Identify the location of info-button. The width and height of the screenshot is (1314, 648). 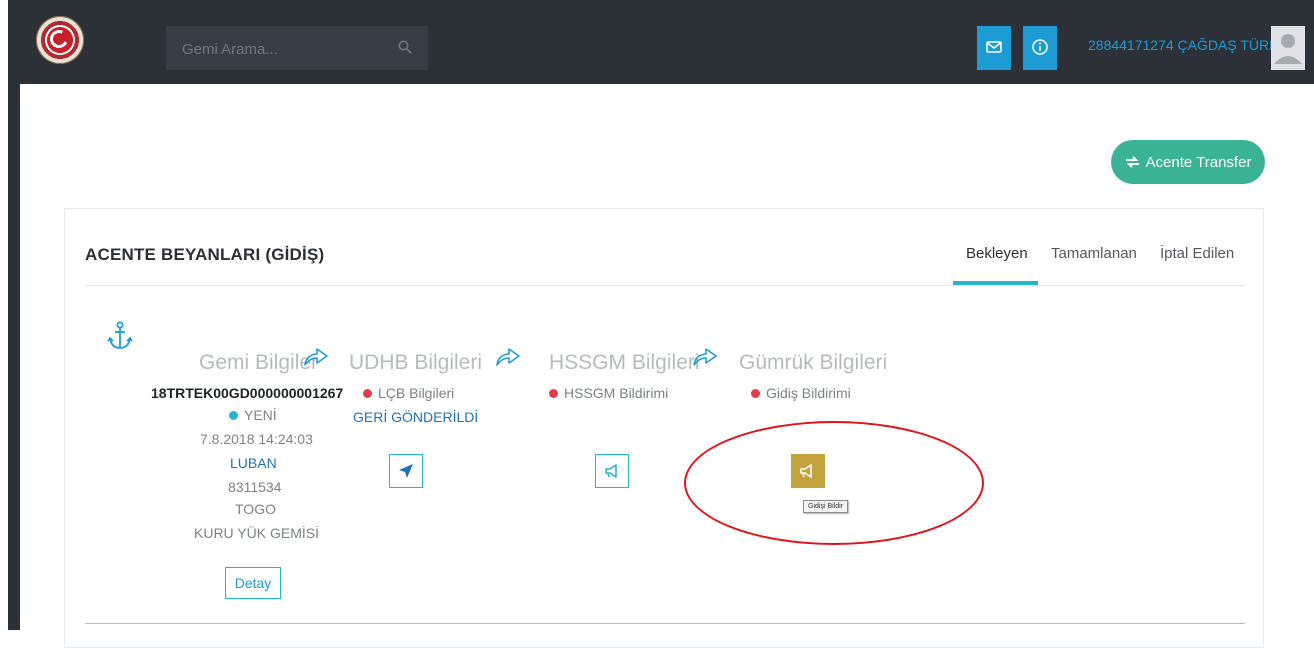
(1040, 48).